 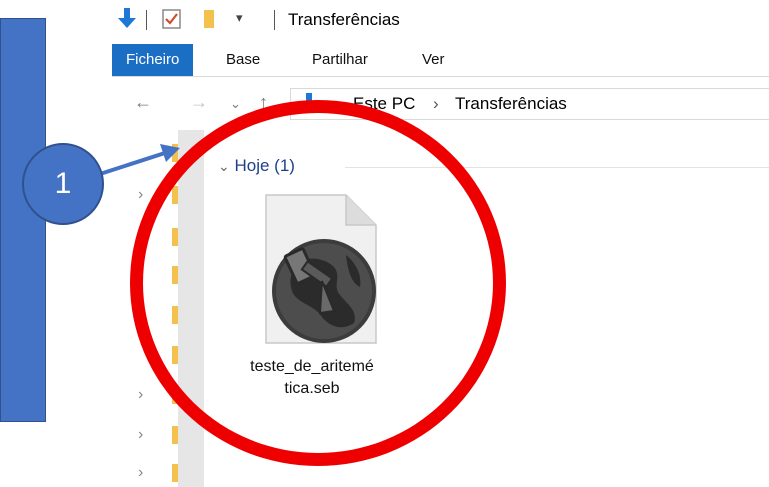 I want to click on annotation-box, so click(x=23, y=220).